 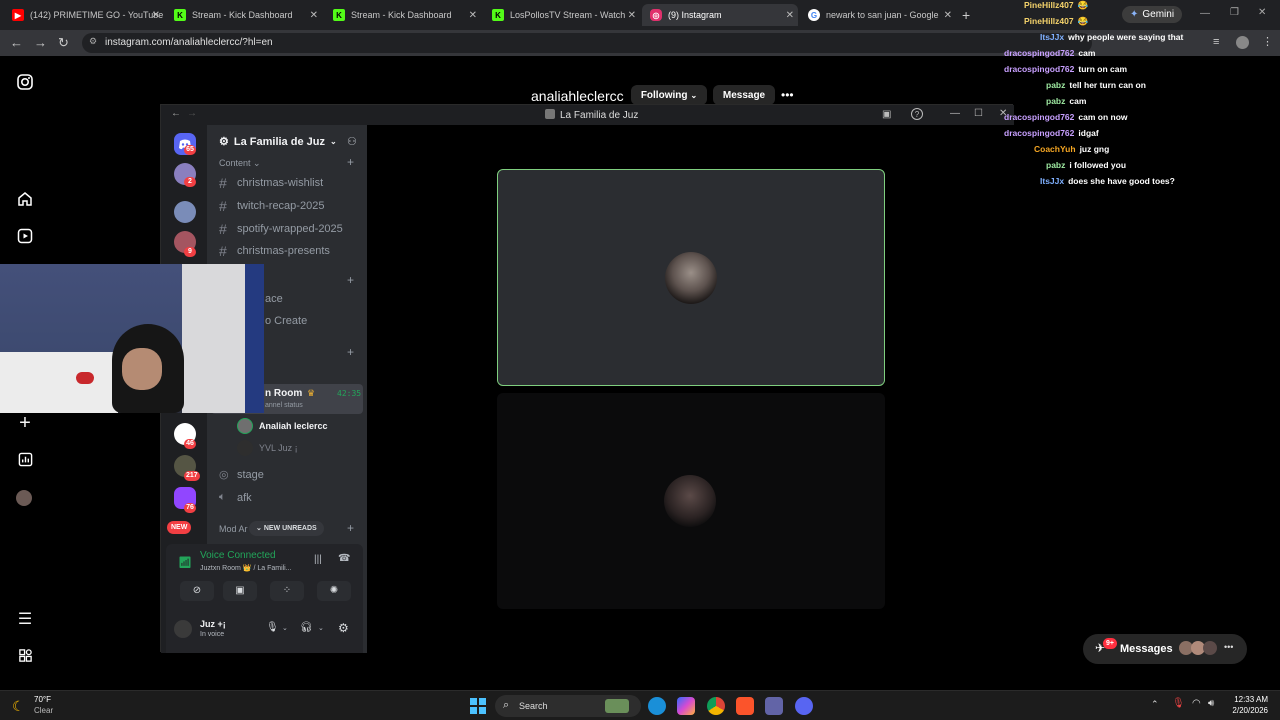 What do you see at coordinates (716, 706) in the screenshot?
I see `chrome-icon` at bounding box center [716, 706].